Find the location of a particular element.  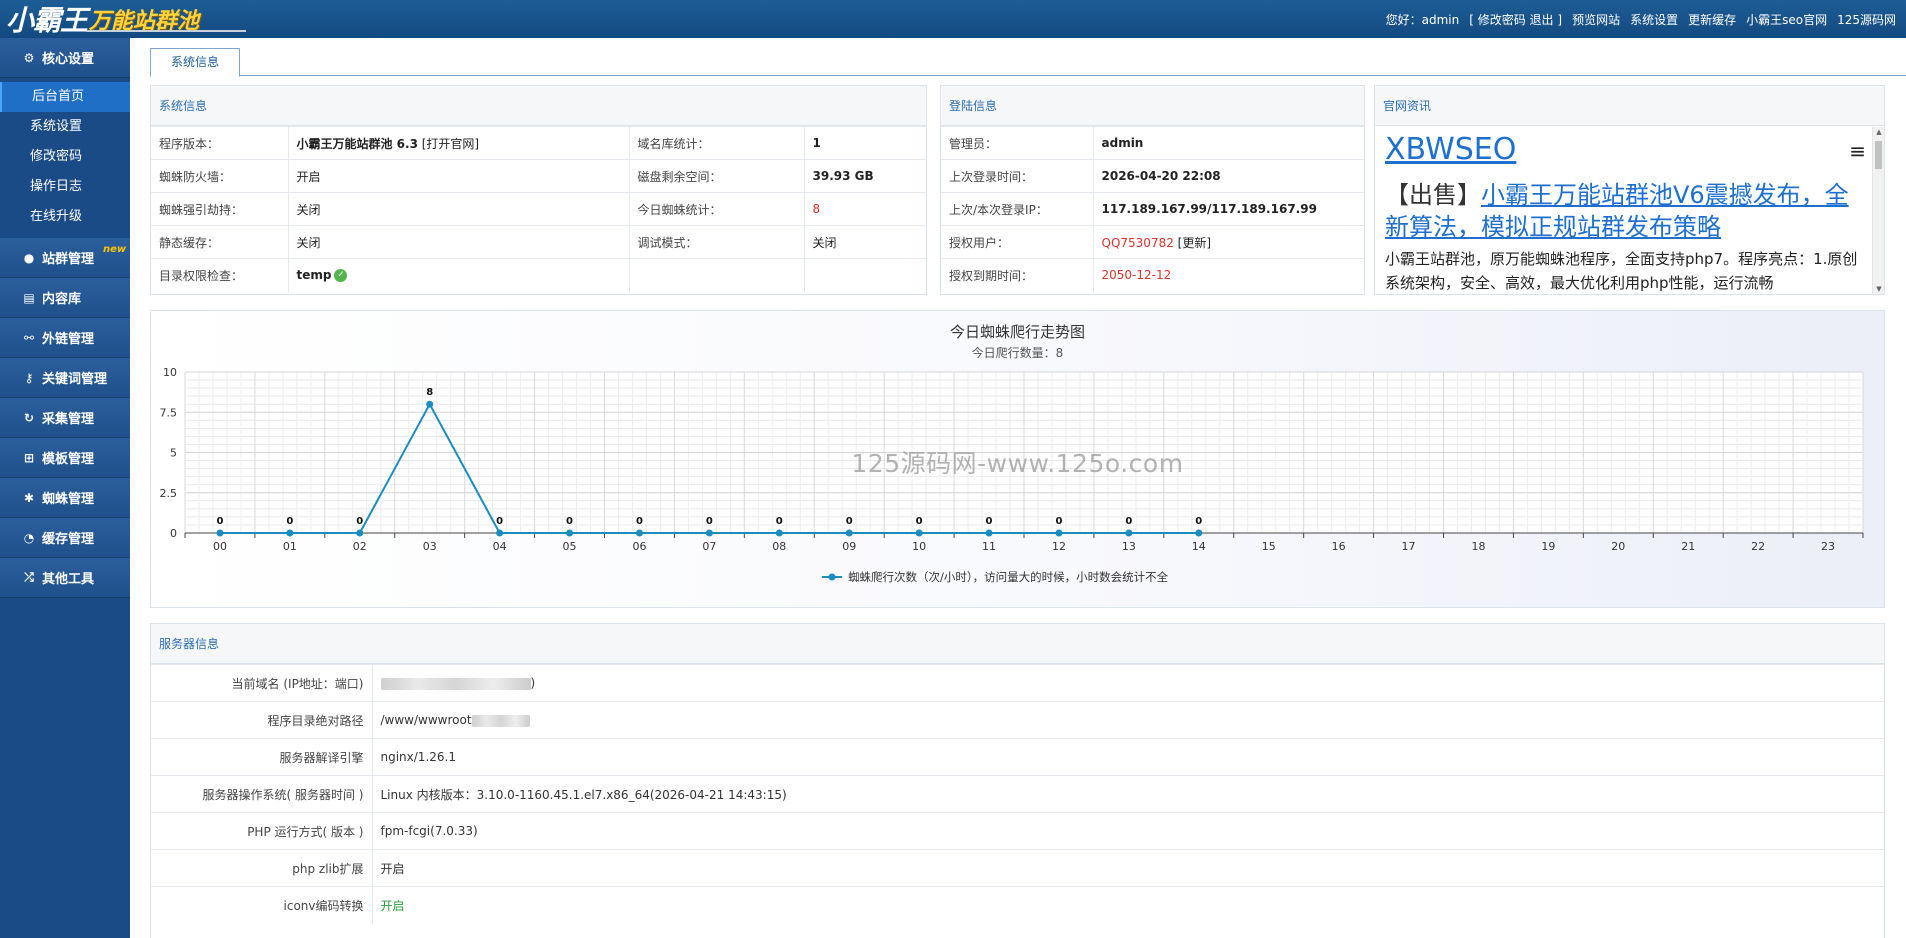

sidebar-group-site-management: ● 站群管理 new is located at coordinates (65, 258).